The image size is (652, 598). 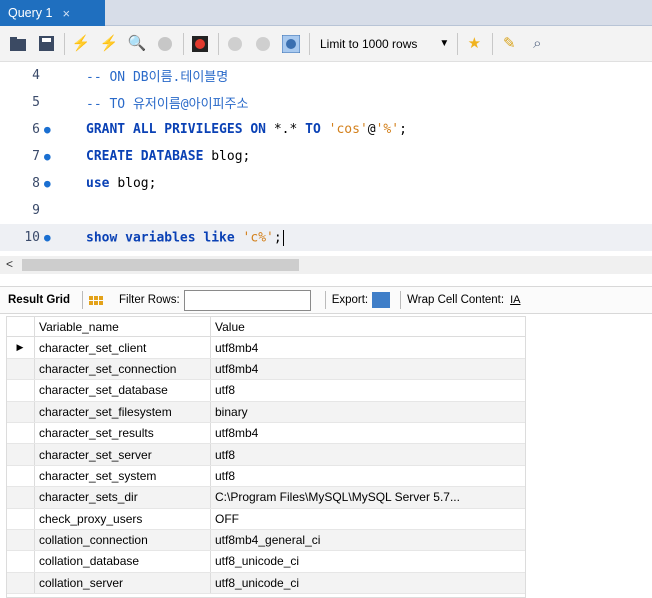 What do you see at coordinates (291, 44) in the screenshot?
I see `autocommit-icon` at bounding box center [291, 44].